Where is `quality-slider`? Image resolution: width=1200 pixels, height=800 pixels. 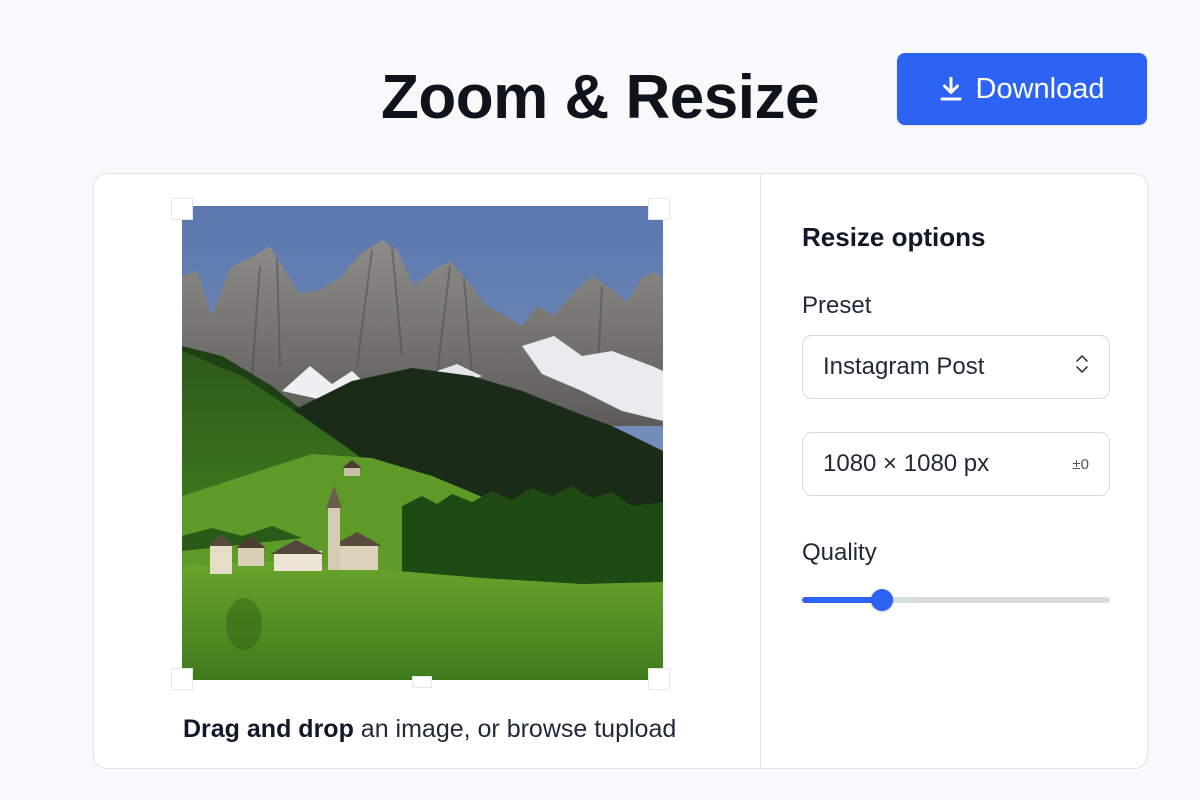 quality-slider is located at coordinates (956, 600).